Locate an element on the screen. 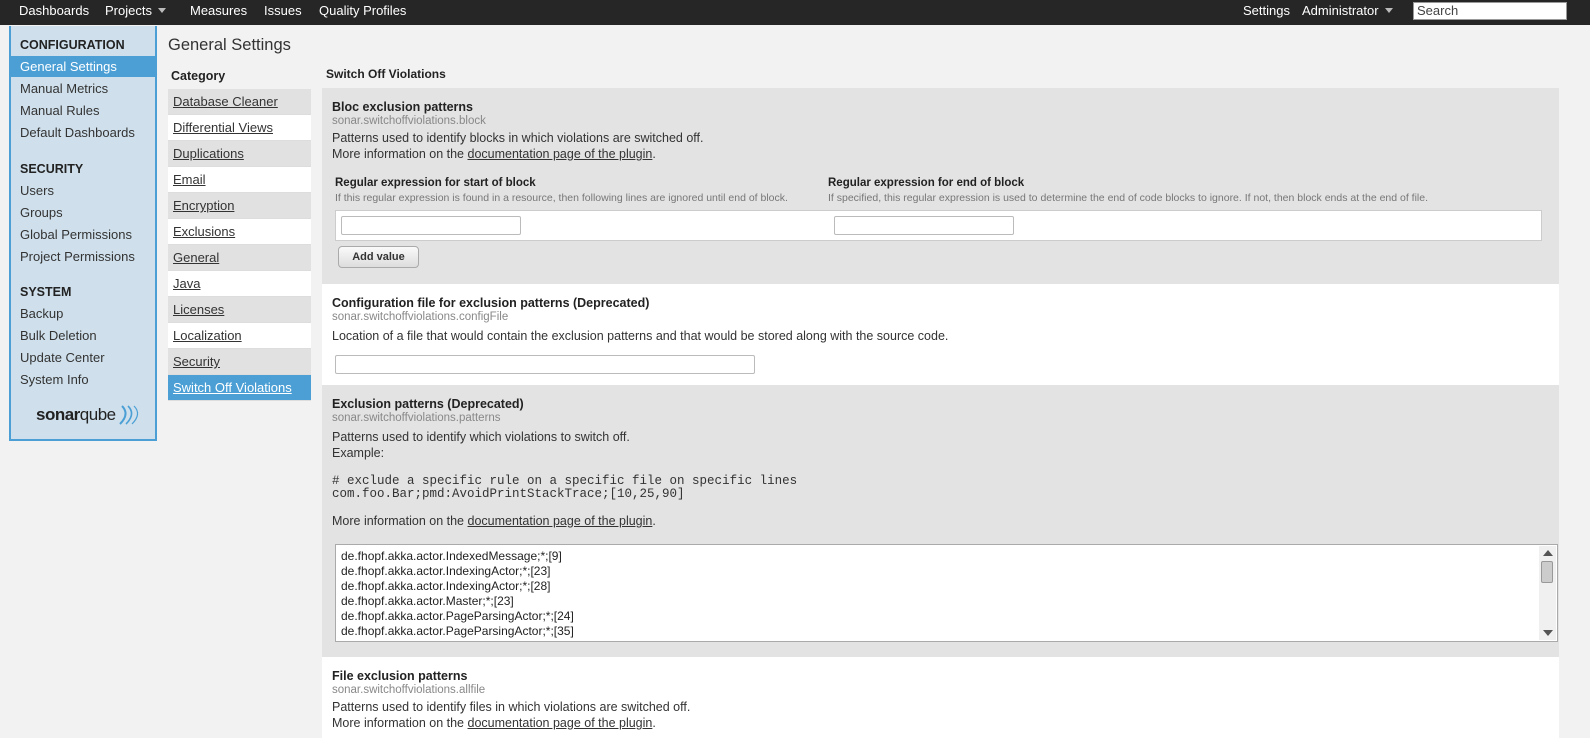  nav-issues: Issues is located at coordinates (283, 12).